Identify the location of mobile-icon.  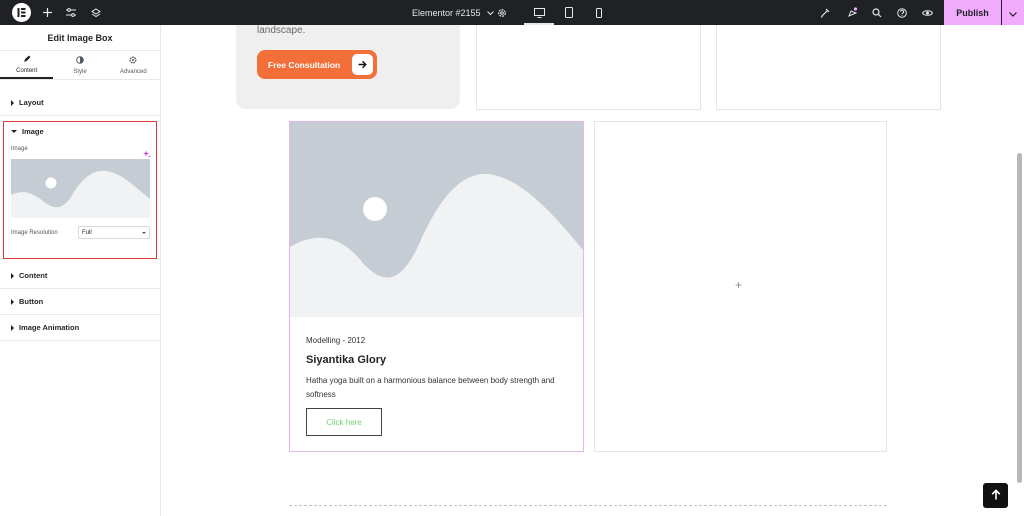
(599, 12).